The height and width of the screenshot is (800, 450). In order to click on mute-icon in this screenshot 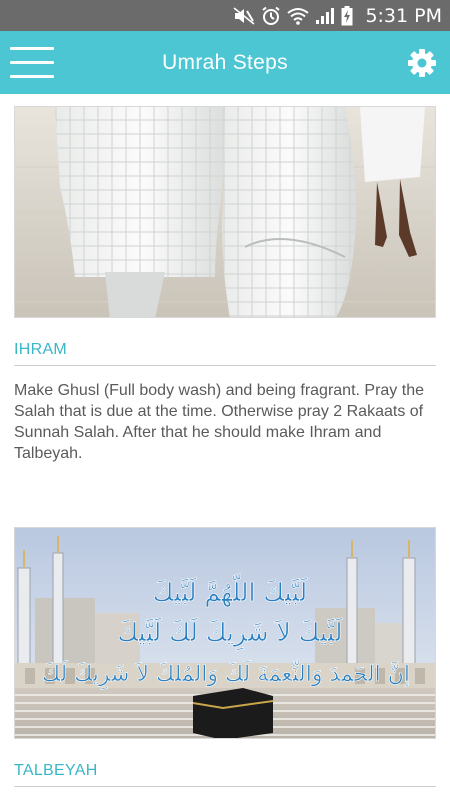, I will do `click(244, 15)`.